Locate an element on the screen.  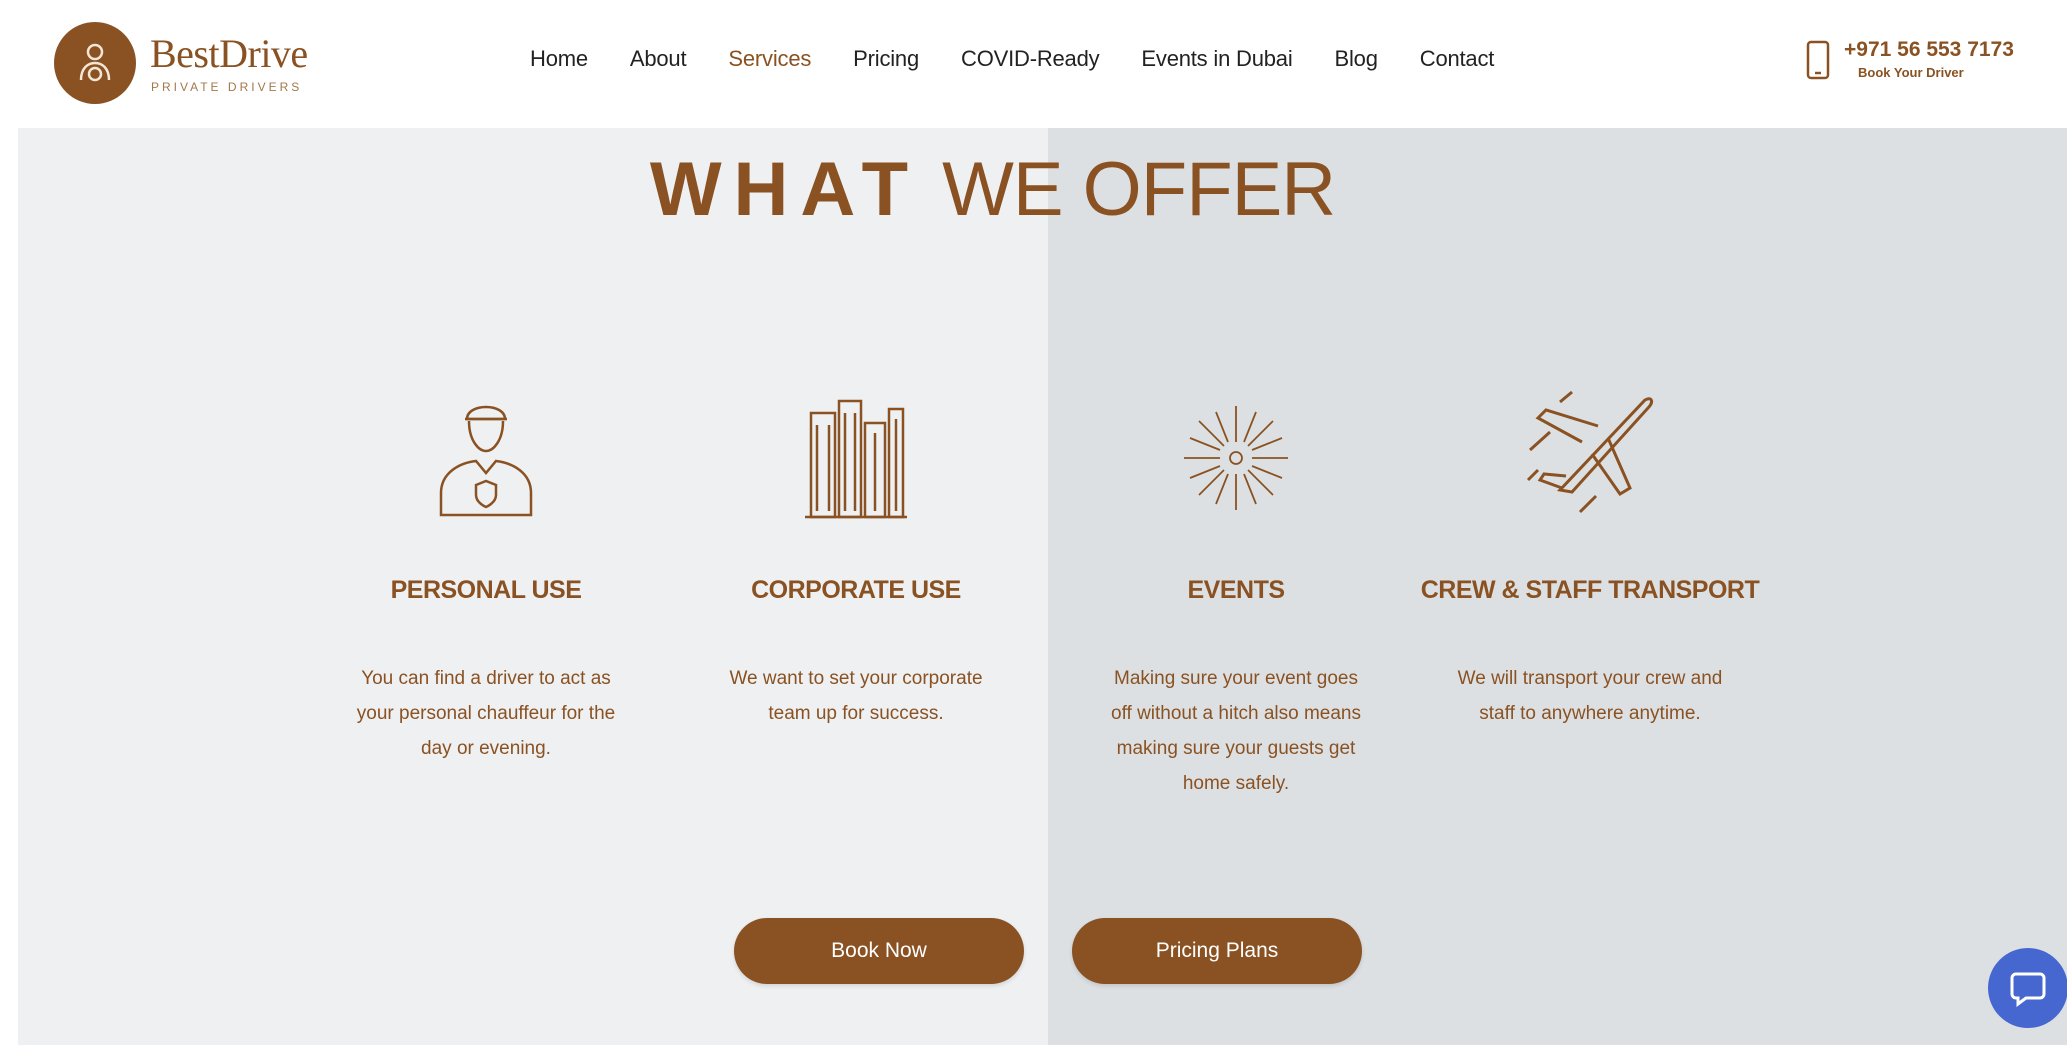
airplane-icon is located at coordinates (1590, 452).